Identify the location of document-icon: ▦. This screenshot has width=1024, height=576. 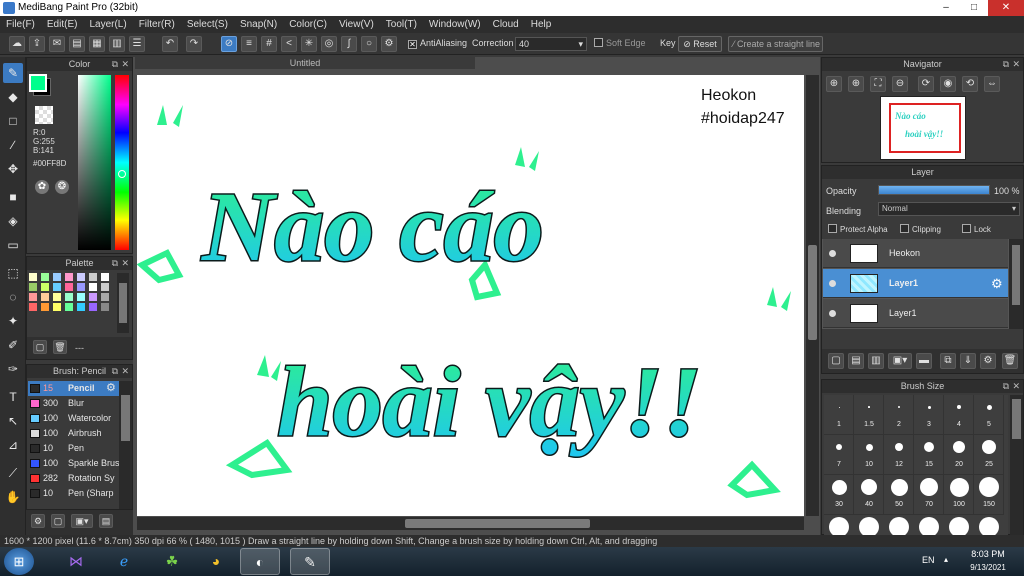
(97, 44).